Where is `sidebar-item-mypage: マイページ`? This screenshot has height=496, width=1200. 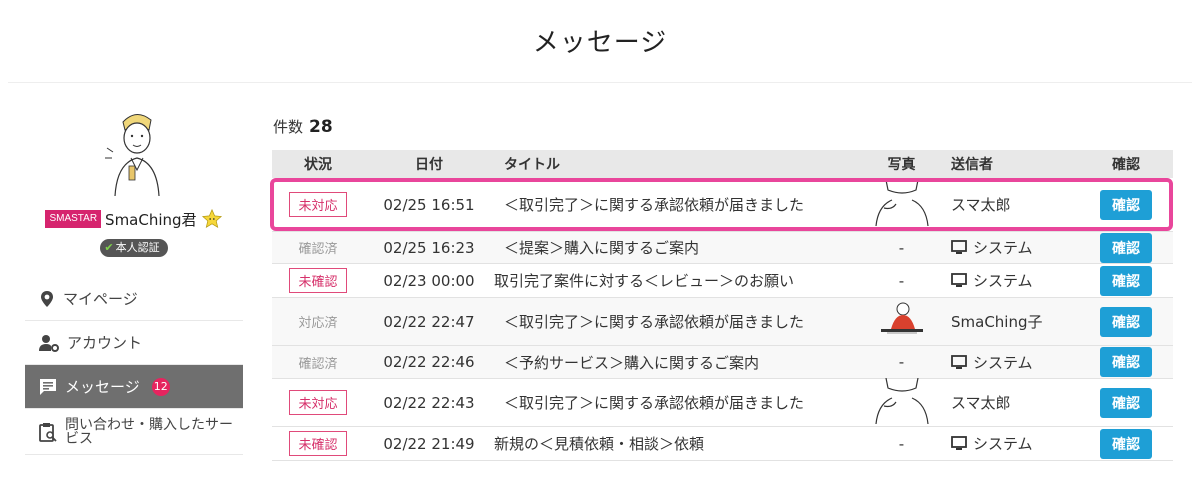 sidebar-item-mypage: マイページ is located at coordinates (134, 299).